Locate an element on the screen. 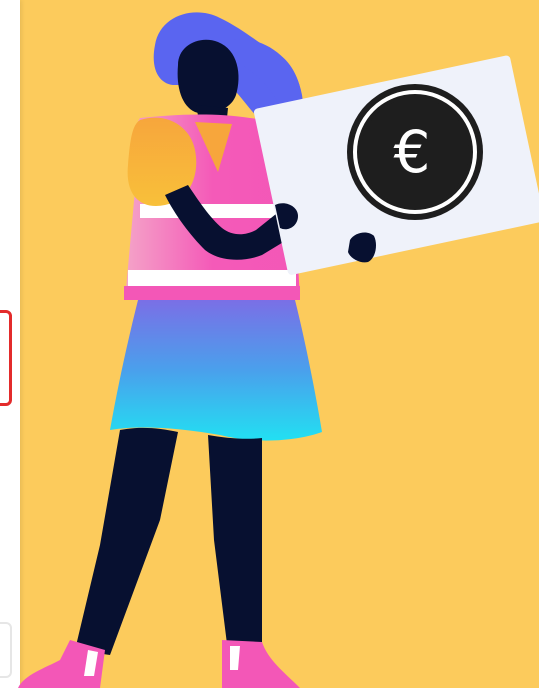 The image size is (539, 688). shirt-hem is located at coordinates (212, 293).